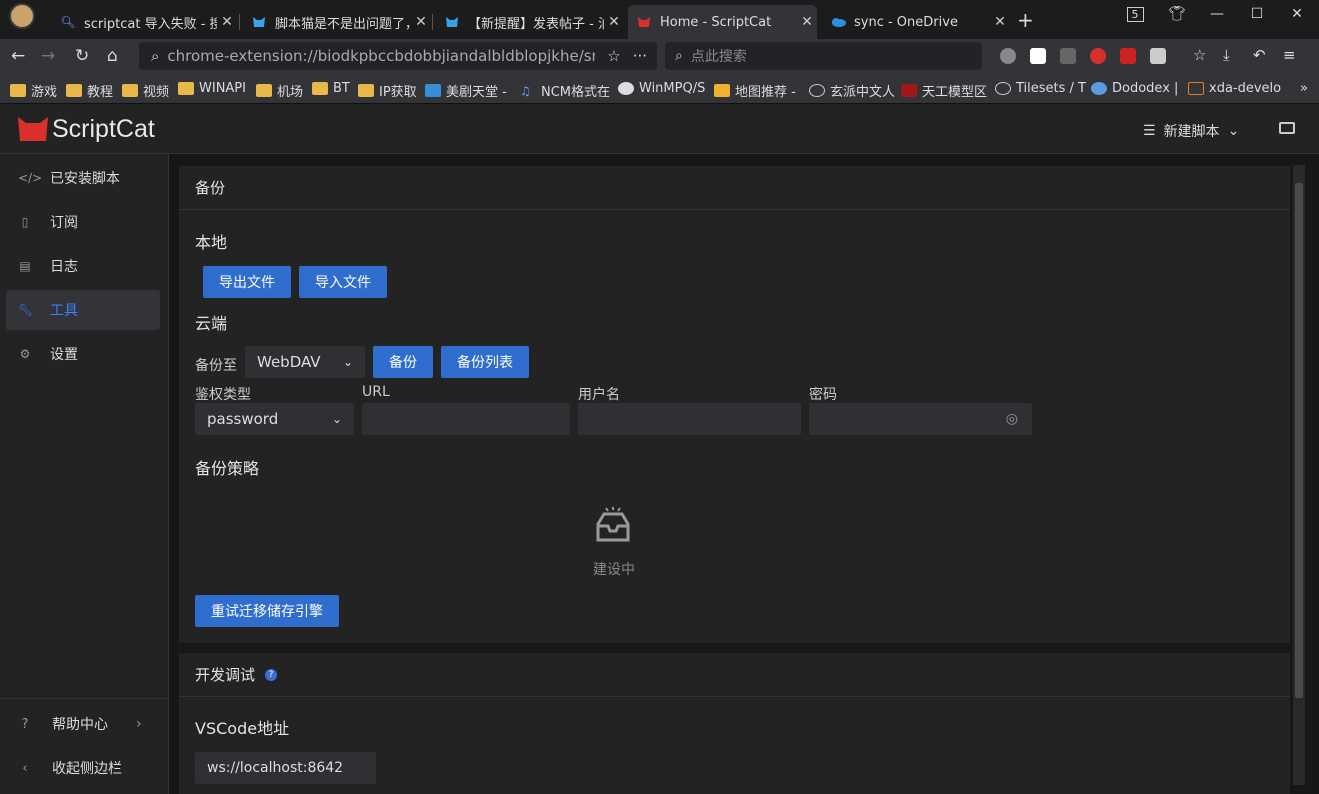 Image resolution: width=1319 pixels, height=794 pixels. Describe the element at coordinates (1259, 55) in the screenshot. I see `undo-icon: ↶` at that location.